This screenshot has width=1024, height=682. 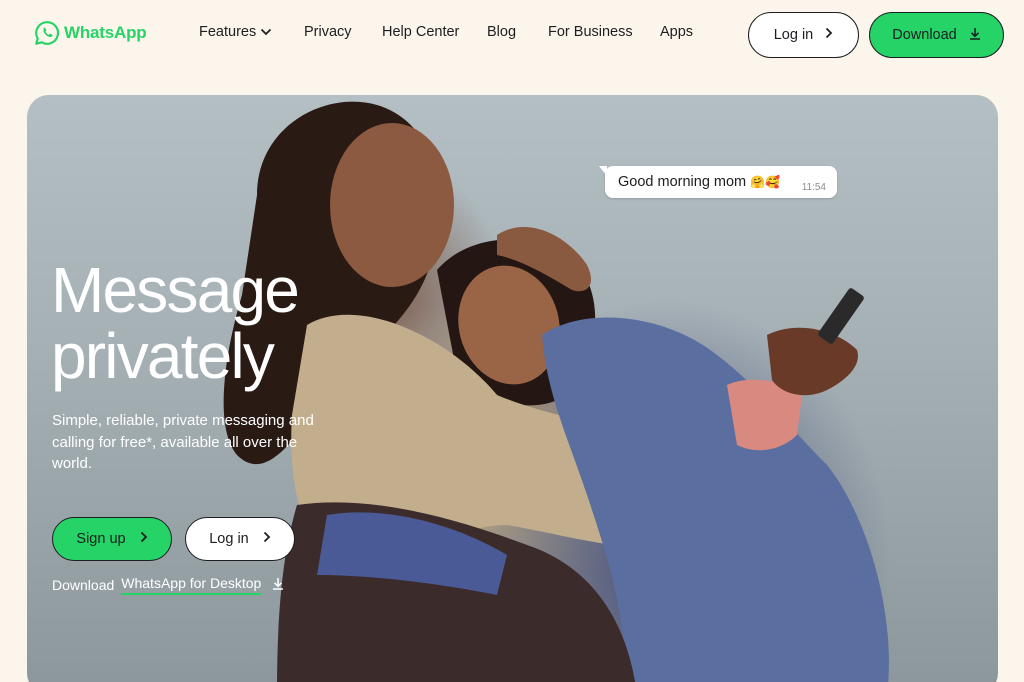 I want to click on nav-link-privacy: Privacy, so click(x=343, y=32).